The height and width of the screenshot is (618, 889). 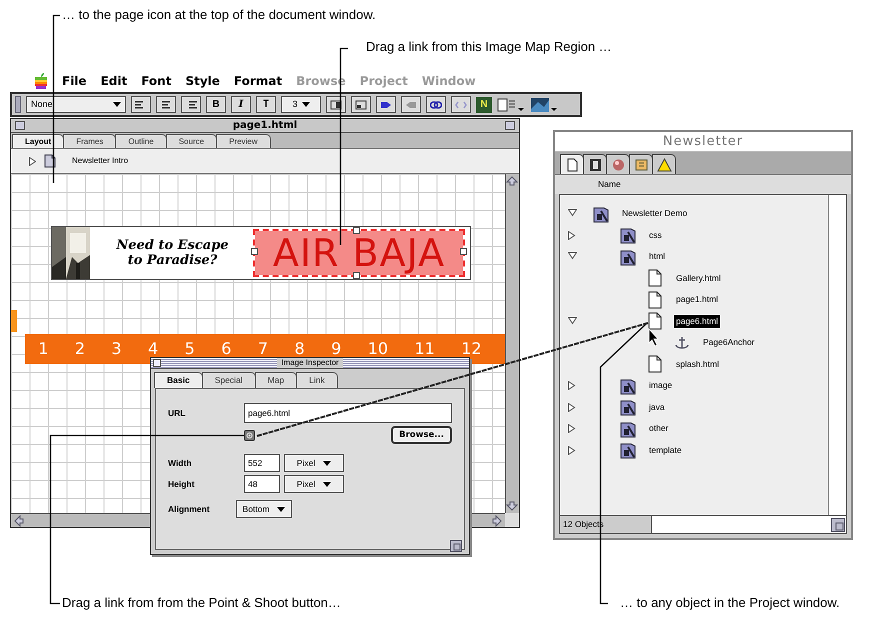 I want to click on point-shoot-button, so click(x=249, y=435).